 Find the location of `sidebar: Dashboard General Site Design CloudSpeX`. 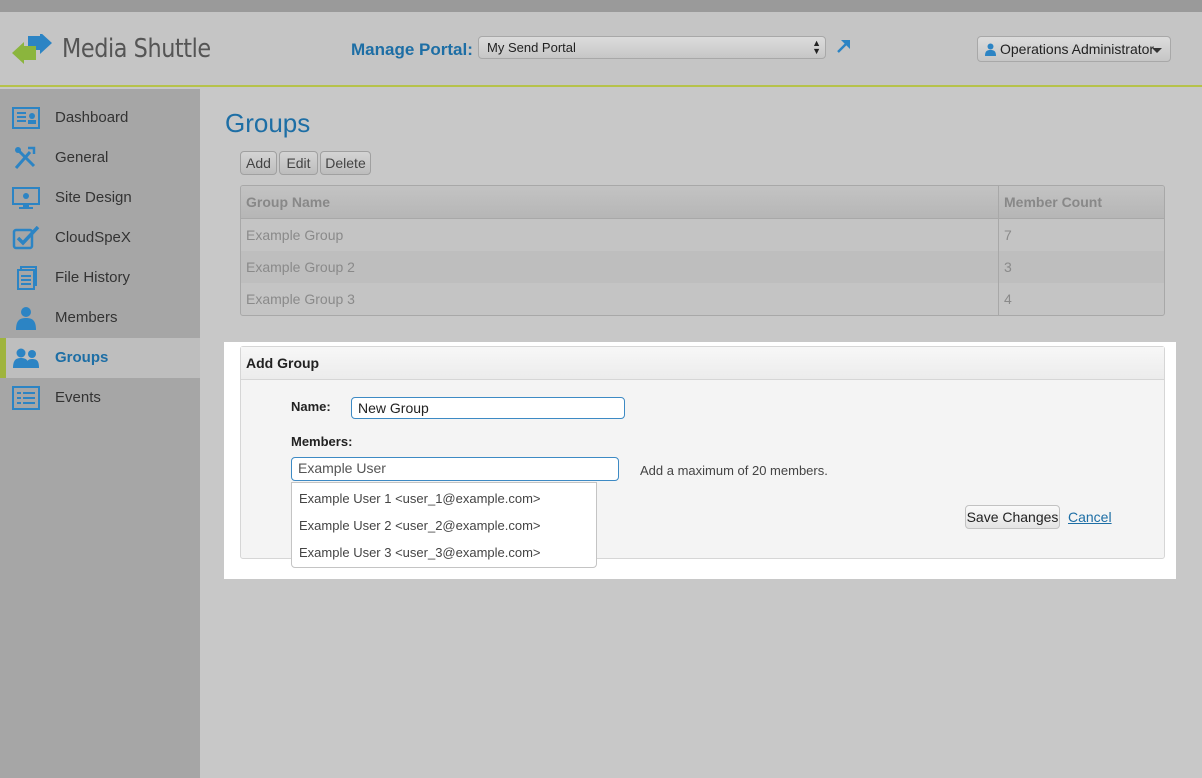

sidebar: Dashboard General Site Design CloudSpeX is located at coordinates (100, 433).